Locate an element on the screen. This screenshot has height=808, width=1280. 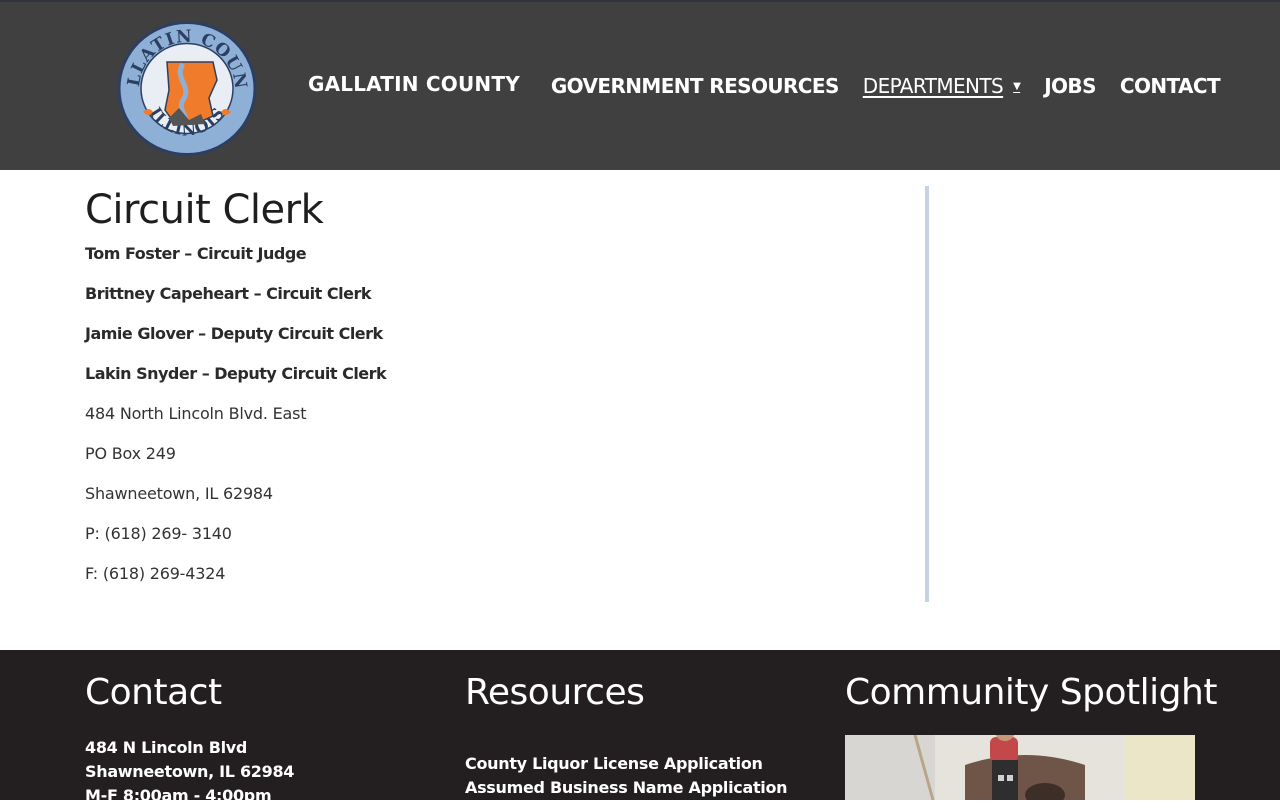
footer-spotlight-heading: Community Spotlight is located at coordinates (1031, 692).